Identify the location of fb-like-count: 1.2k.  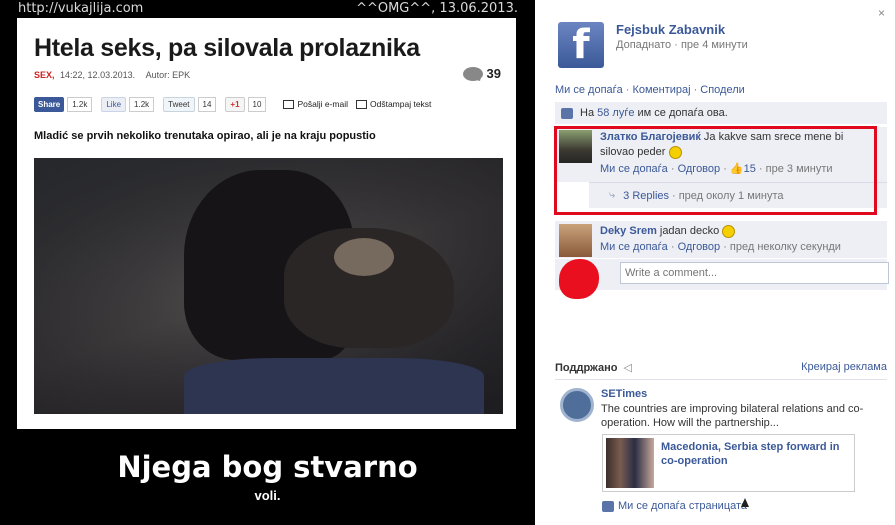
(142, 104).